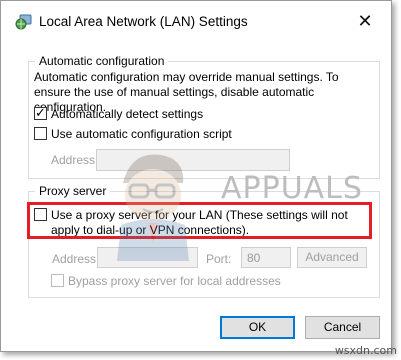  Describe the element at coordinates (365, 21) in the screenshot. I see `close-icon: ✕` at that location.